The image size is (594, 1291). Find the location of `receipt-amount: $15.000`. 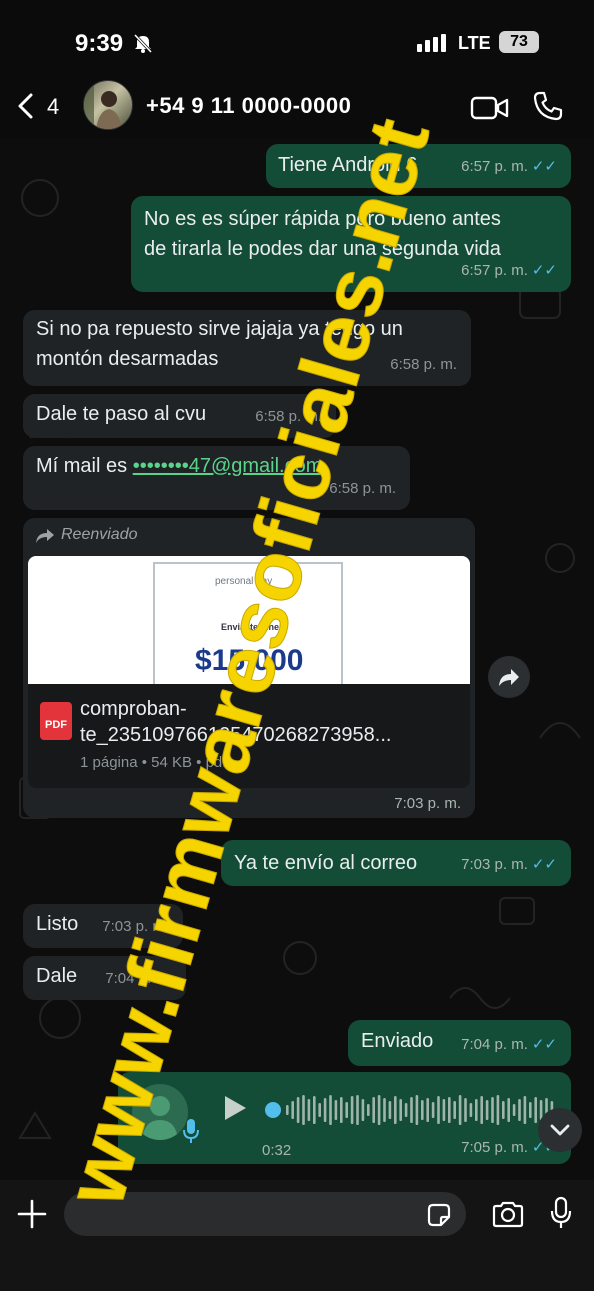

receipt-amount: $15.000 is located at coordinates (249, 660).